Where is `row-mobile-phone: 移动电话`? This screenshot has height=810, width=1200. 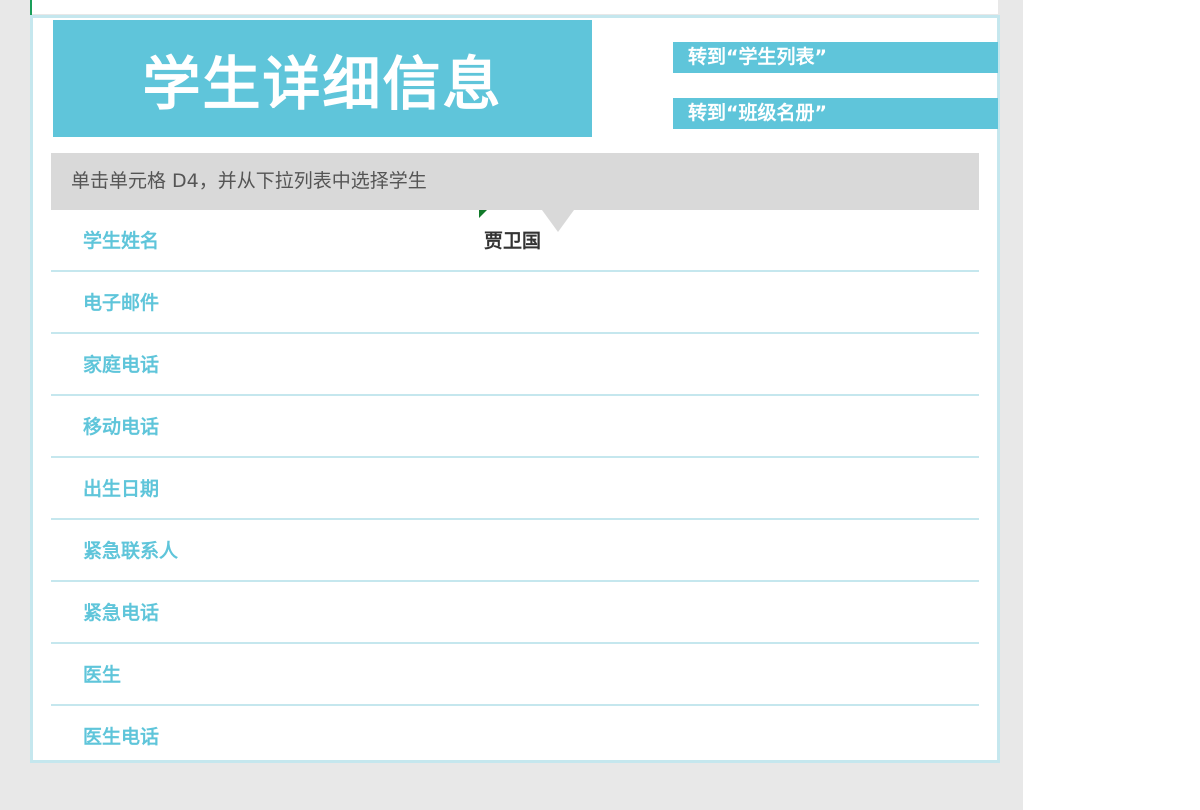
row-mobile-phone: 移动电话 is located at coordinates (515, 427).